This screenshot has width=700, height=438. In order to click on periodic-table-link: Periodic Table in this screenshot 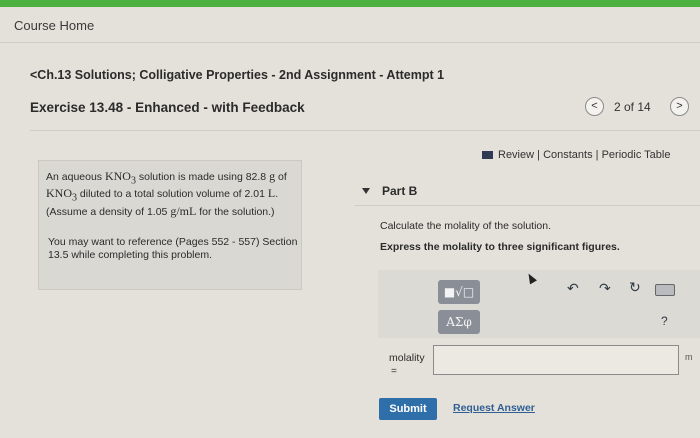, I will do `click(636, 155)`.